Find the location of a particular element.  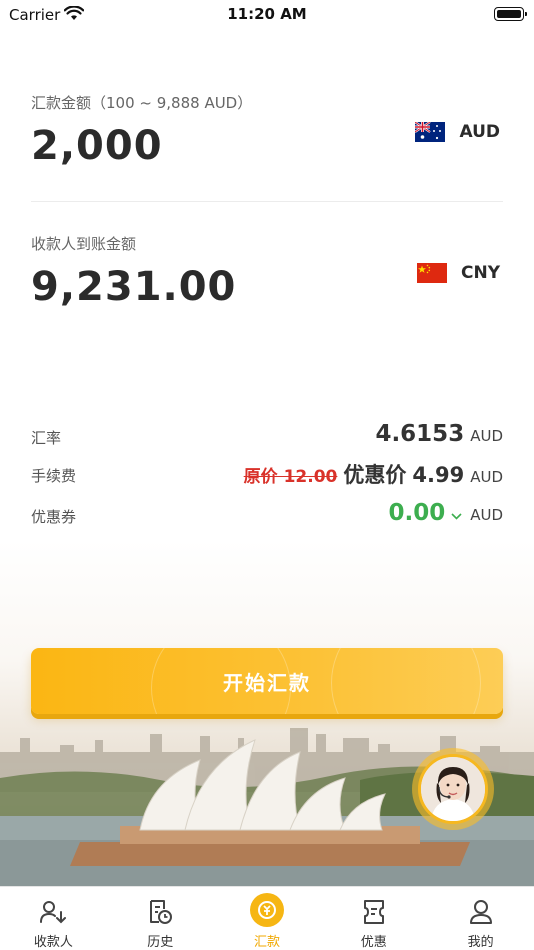

remit-icon is located at coordinates (266, 910).